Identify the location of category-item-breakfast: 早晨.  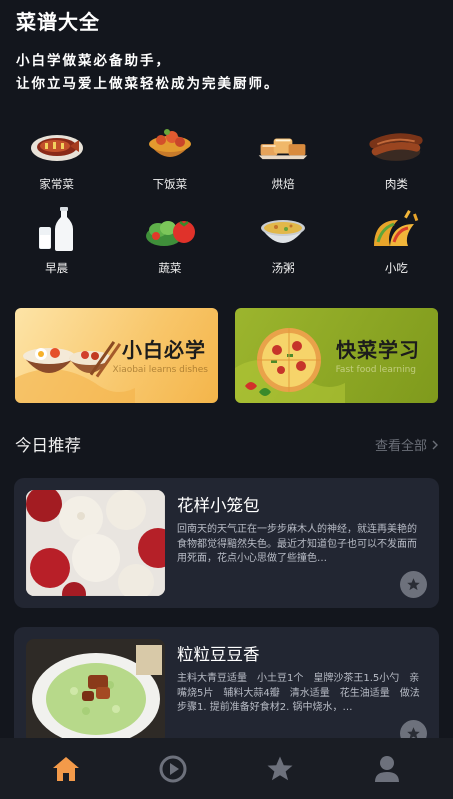
(56, 241).